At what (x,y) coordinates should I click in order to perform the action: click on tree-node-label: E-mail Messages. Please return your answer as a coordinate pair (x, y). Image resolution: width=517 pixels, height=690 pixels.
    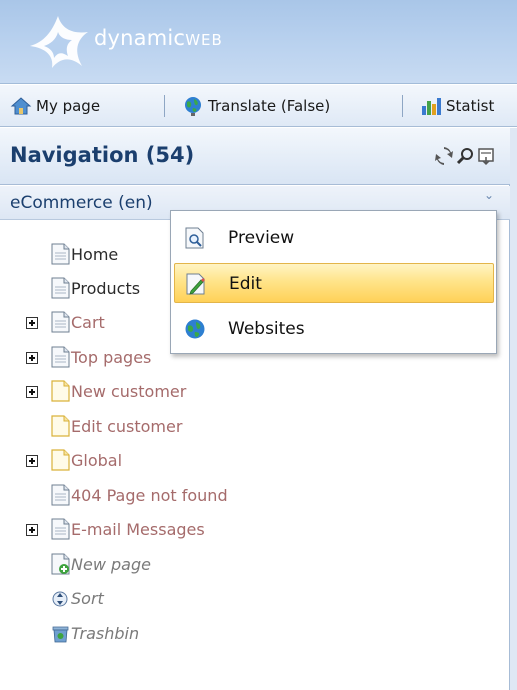
    Looking at the image, I should click on (138, 529).